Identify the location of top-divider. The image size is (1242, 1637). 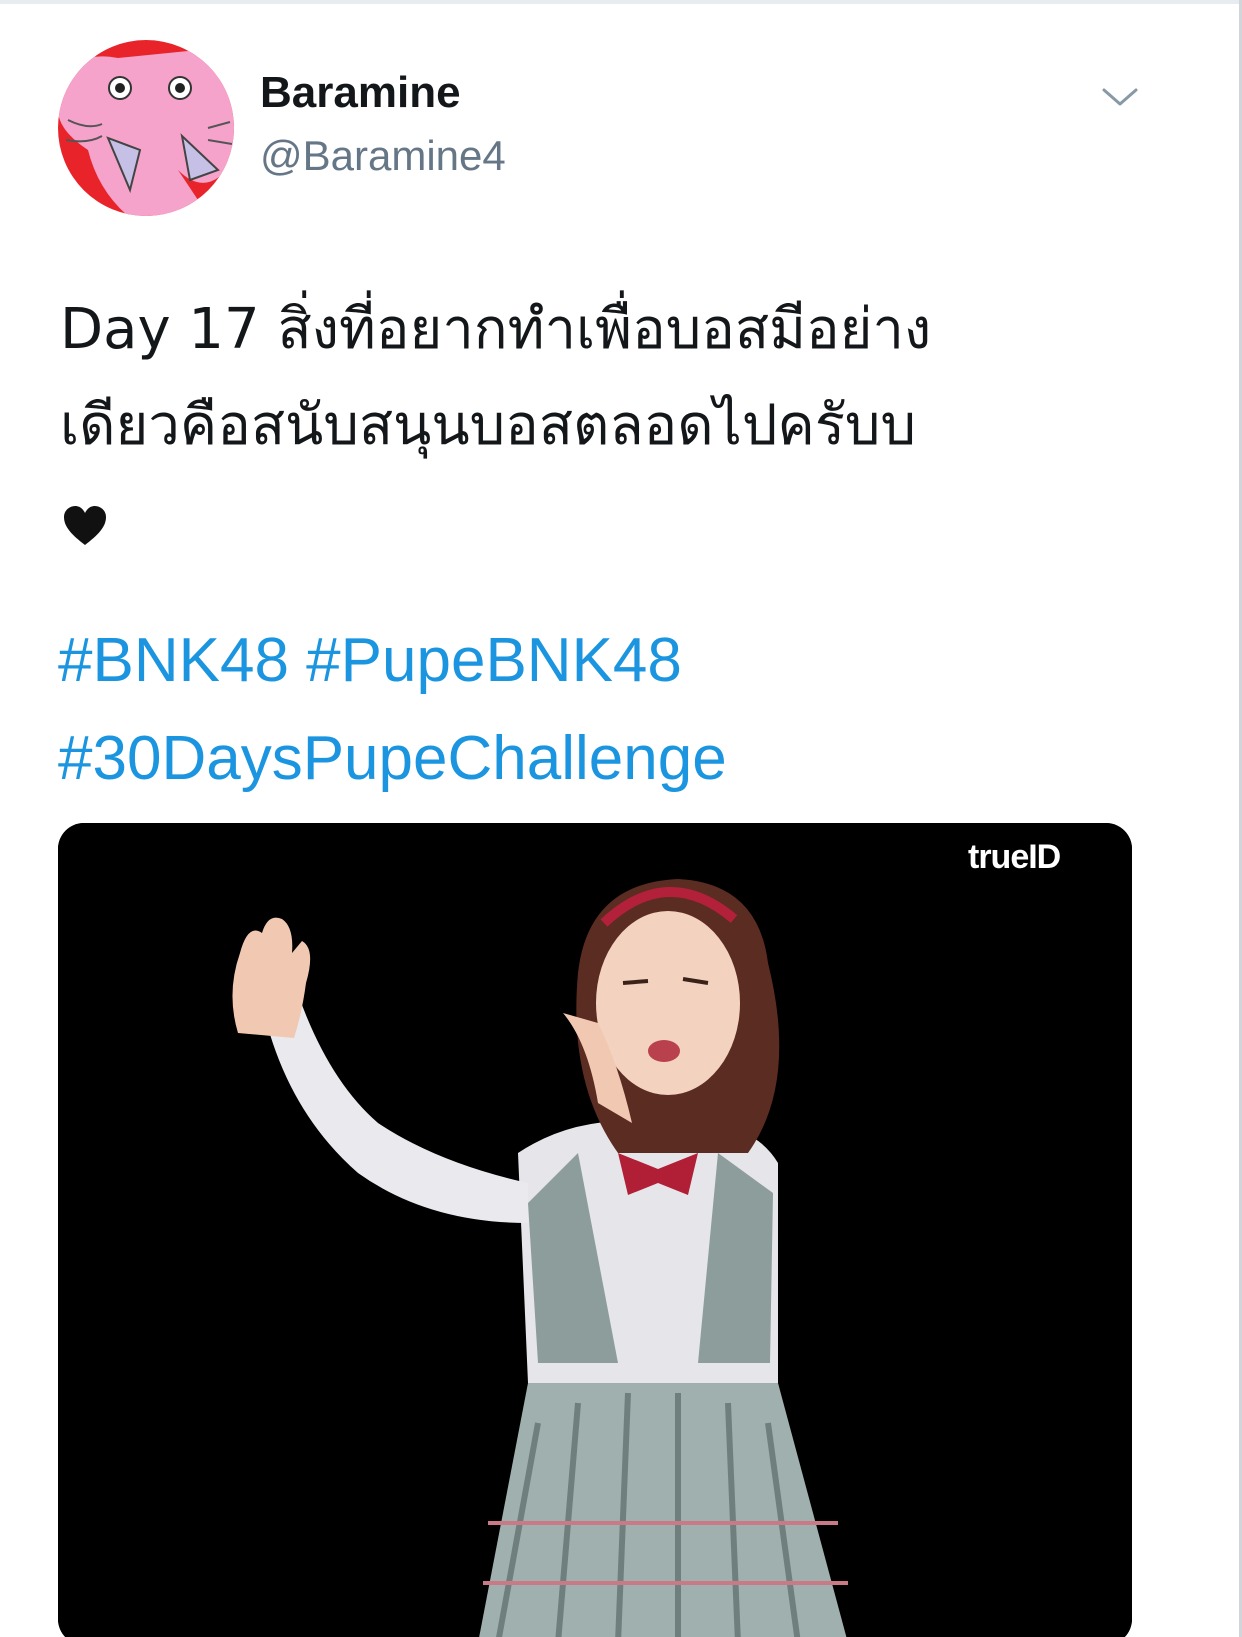
(621, 2).